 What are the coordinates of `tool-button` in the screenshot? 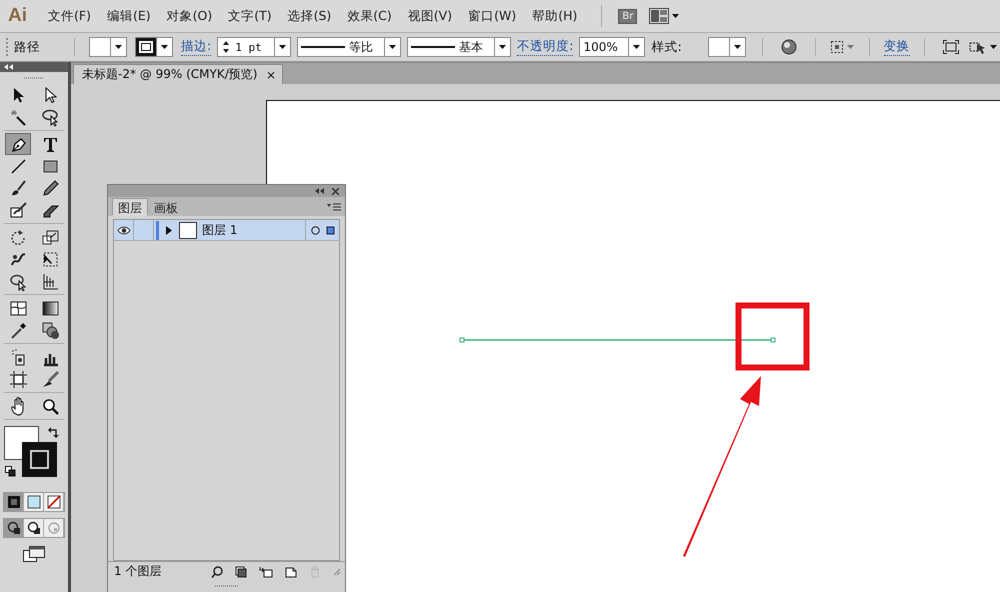 It's located at (18, 144).